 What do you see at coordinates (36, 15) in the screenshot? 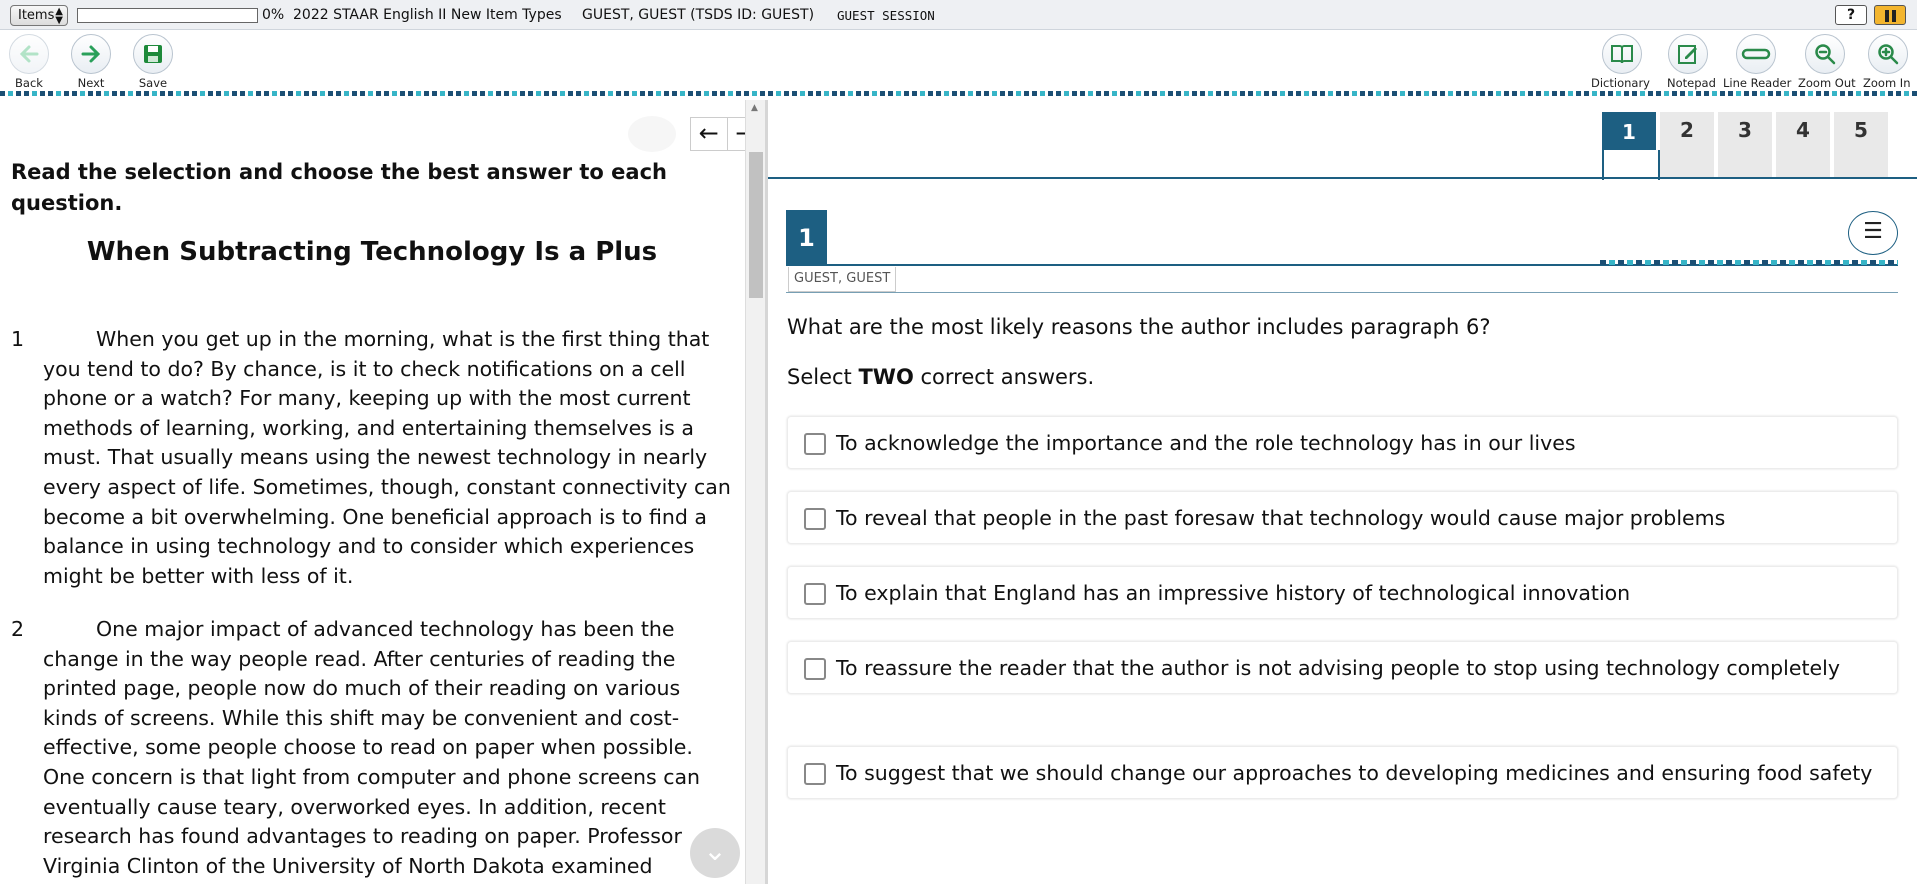
I see `items-dropdown-label: Items` at bounding box center [36, 15].